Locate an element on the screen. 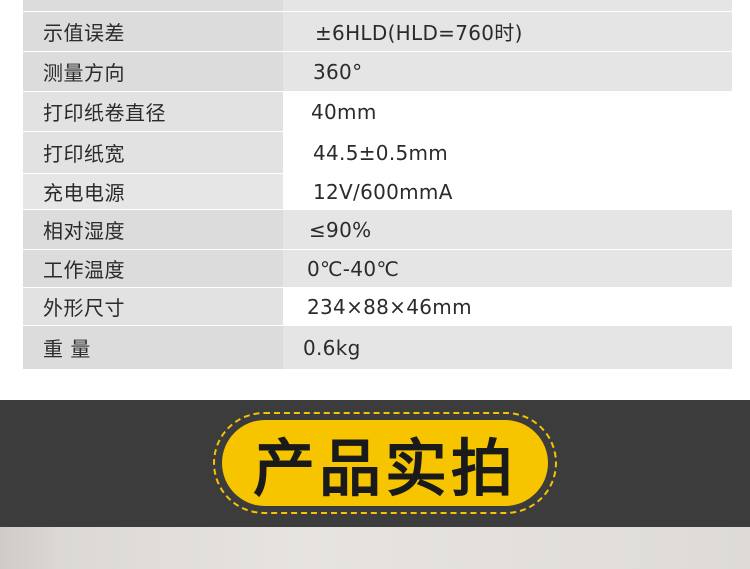 Image resolution: width=750 pixels, height=569 pixels. spec-row: 工作温度 0℃-40℃ is located at coordinates (377, 269).